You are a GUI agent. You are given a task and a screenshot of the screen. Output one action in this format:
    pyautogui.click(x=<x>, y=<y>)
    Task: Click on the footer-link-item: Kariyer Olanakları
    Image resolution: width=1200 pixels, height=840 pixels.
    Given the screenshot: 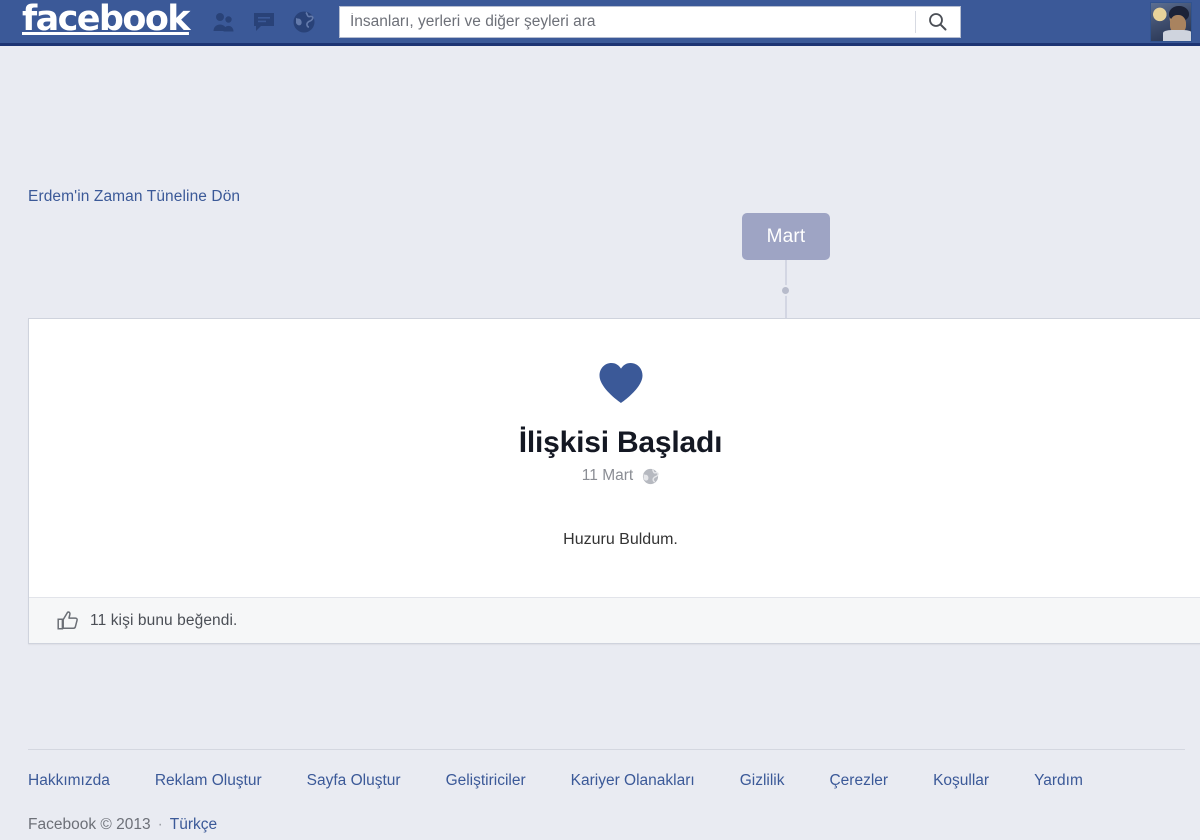 What is the action you would take?
    pyautogui.click(x=633, y=781)
    